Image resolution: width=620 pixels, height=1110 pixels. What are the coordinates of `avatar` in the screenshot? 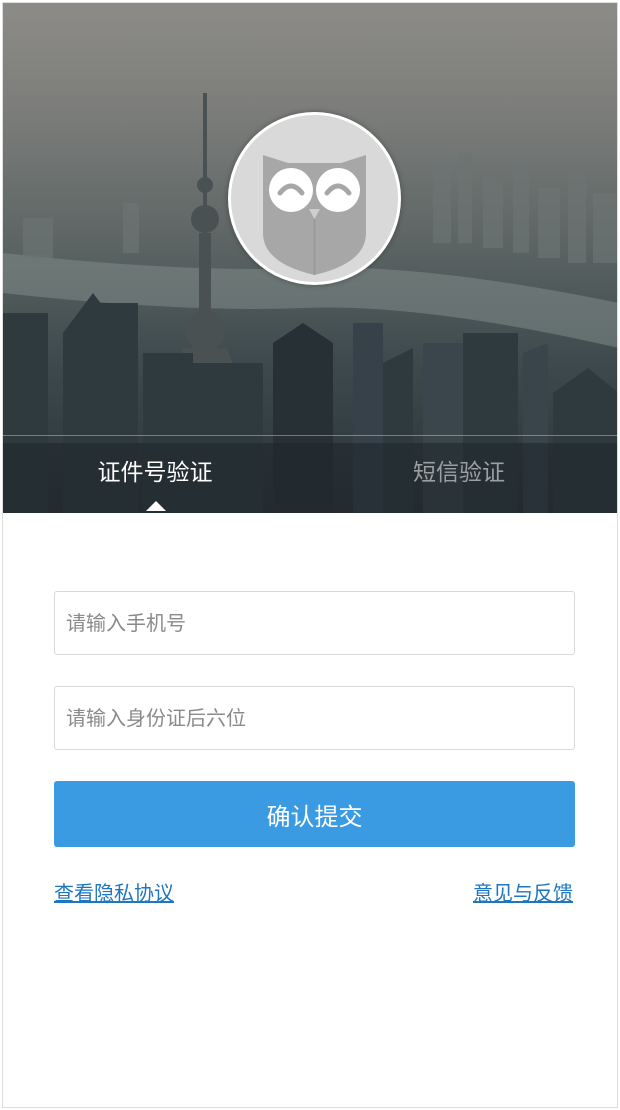 It's located at (314, 198).